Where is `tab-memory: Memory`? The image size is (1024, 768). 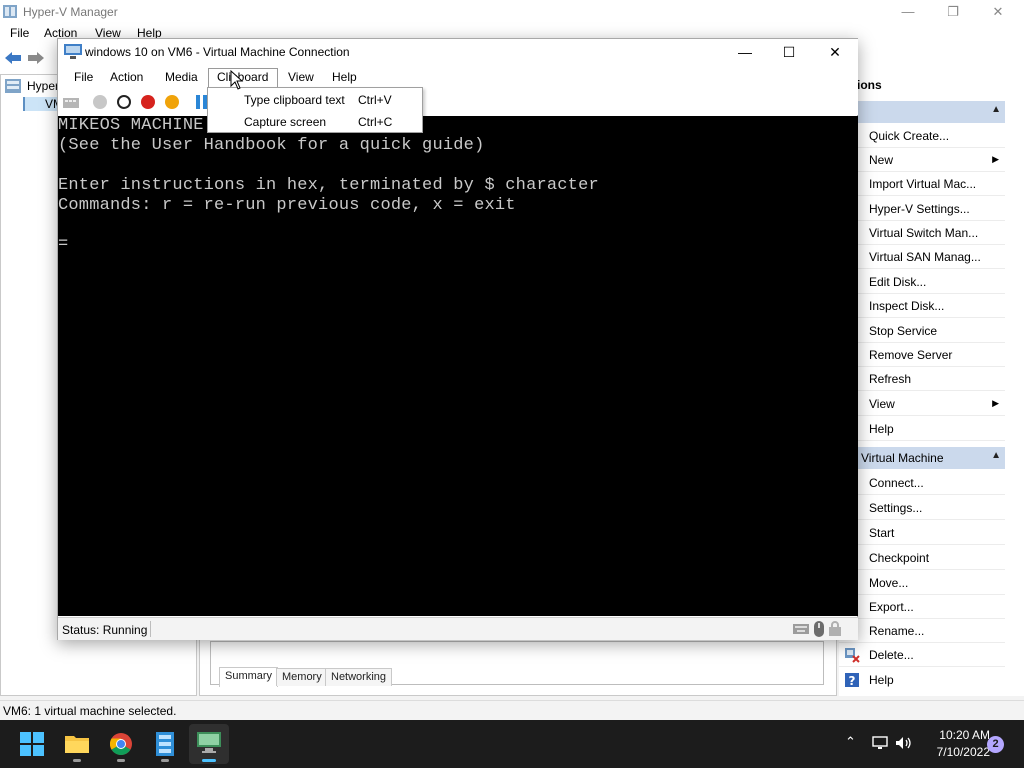 tab-memory: Memory is located at coordinates (302, 677).